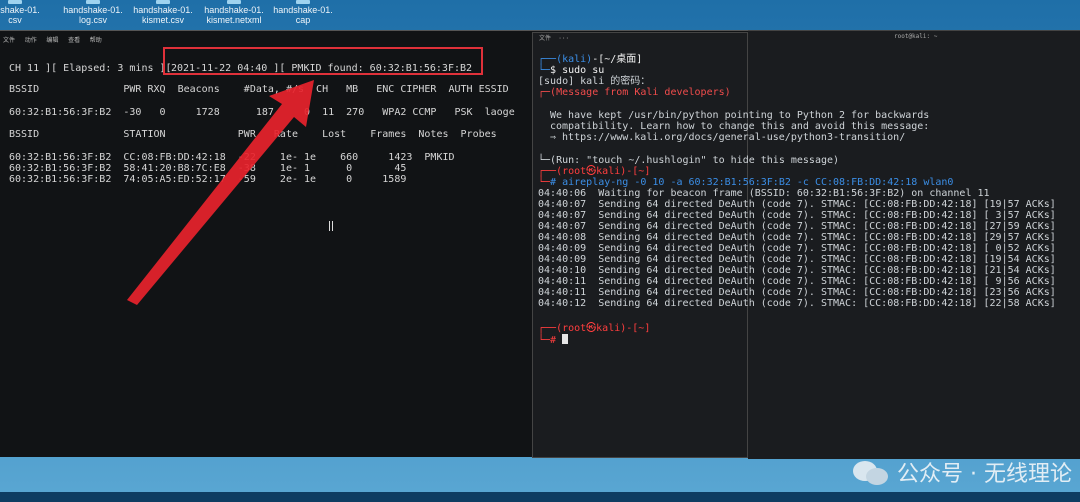  I want to click on taskbar, so click(540, 497).